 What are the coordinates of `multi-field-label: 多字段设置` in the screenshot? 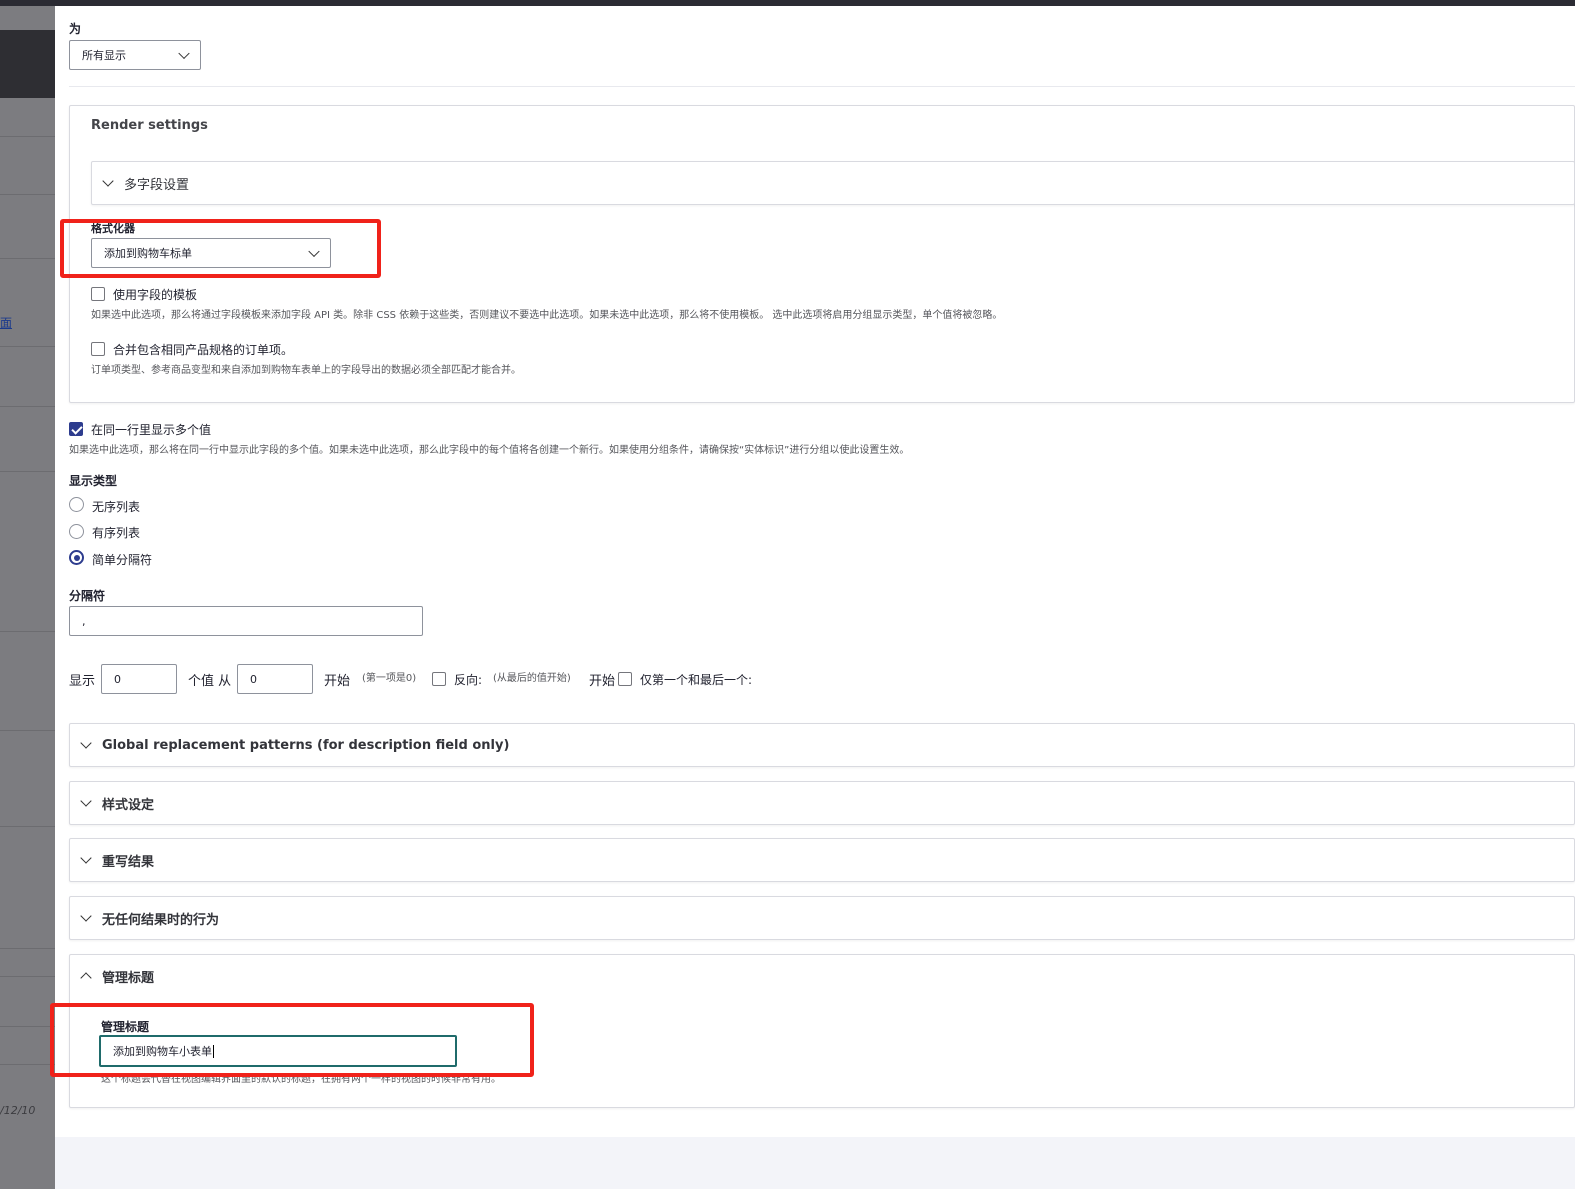 It's located at (157, 185).